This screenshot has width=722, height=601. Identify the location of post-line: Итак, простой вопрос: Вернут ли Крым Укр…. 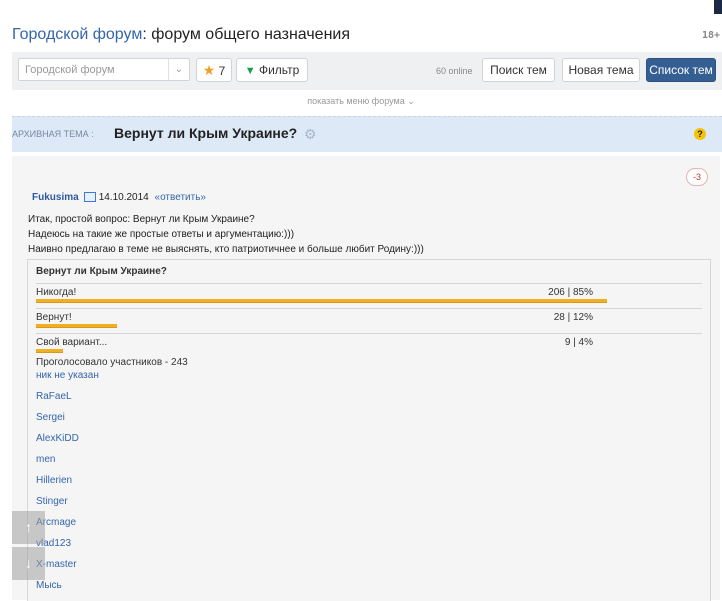
(141, 219).